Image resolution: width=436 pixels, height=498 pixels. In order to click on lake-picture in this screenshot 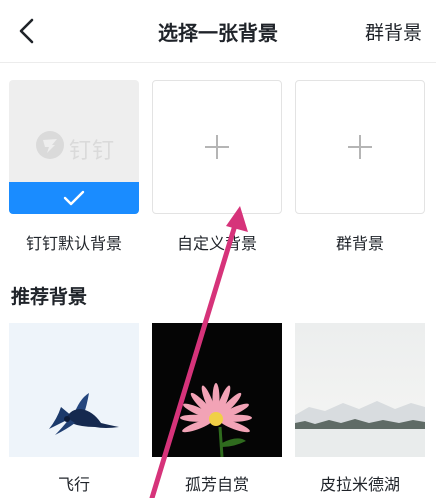, I will do `click(360, 390)`.